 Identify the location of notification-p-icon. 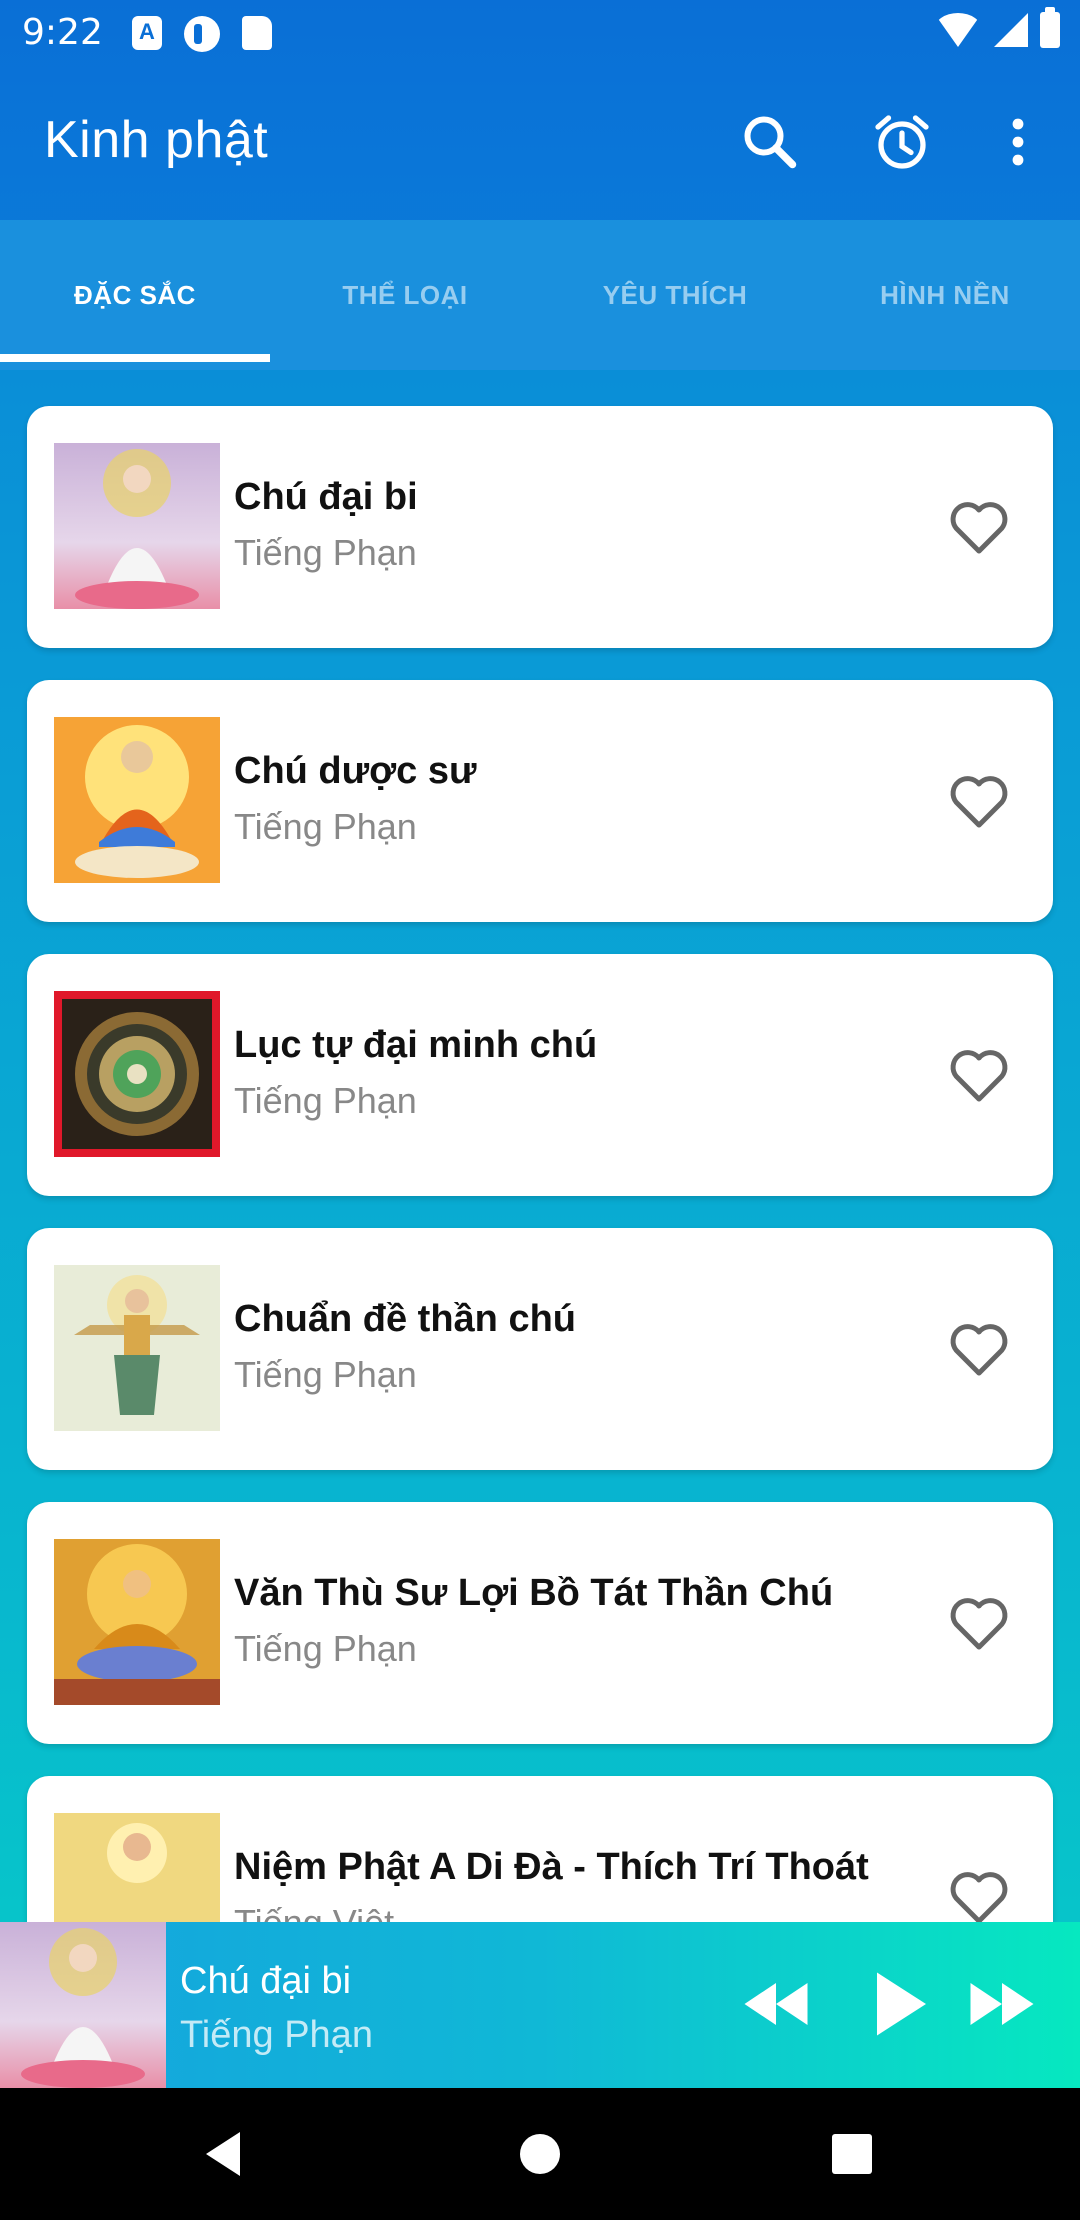
(202, 34).